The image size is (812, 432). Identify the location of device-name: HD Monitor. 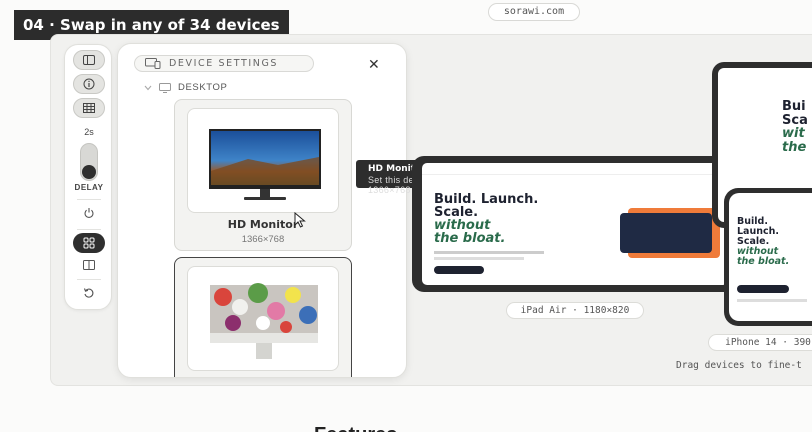
(263, 224).